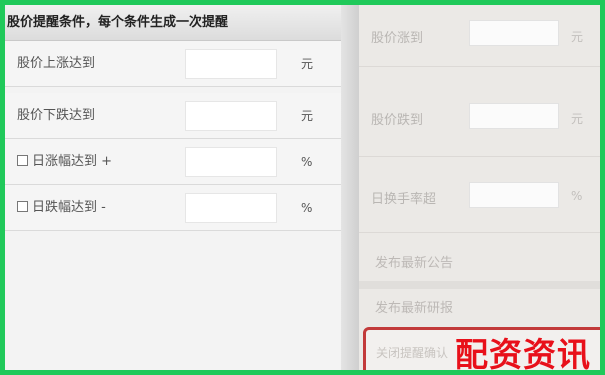  I want to click on daily-loss-unit: %, so click(307, 208).